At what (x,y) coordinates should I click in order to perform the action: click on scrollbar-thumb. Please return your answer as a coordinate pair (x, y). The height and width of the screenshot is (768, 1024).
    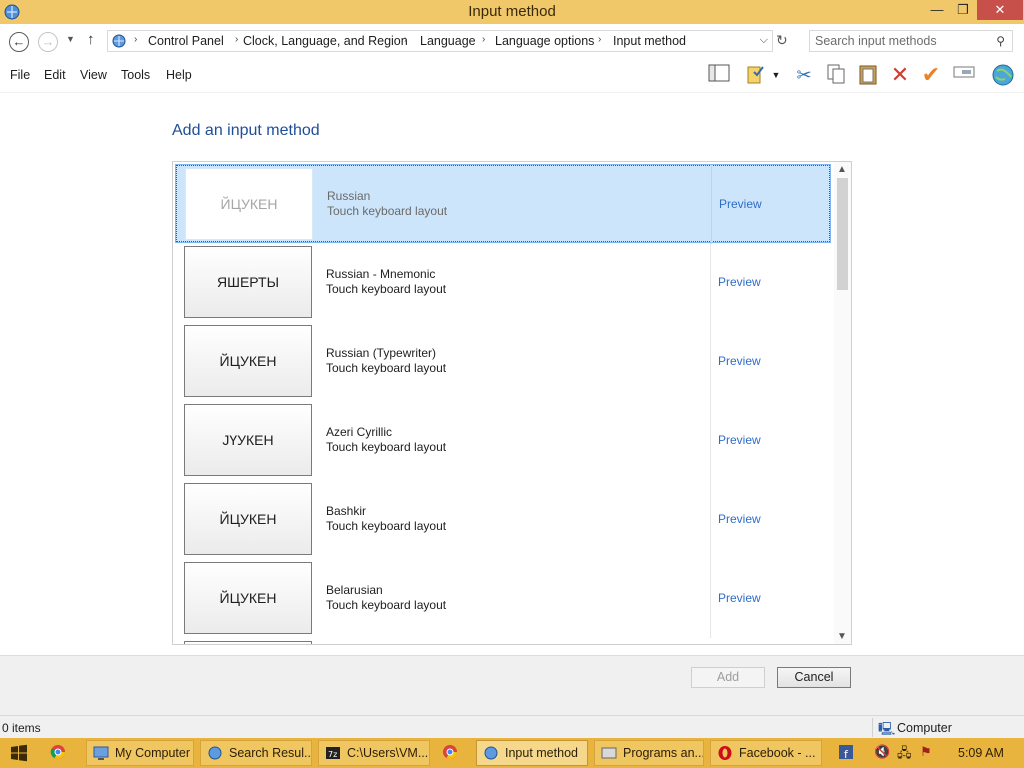
    Looking at the image, I should click on (842, 234).